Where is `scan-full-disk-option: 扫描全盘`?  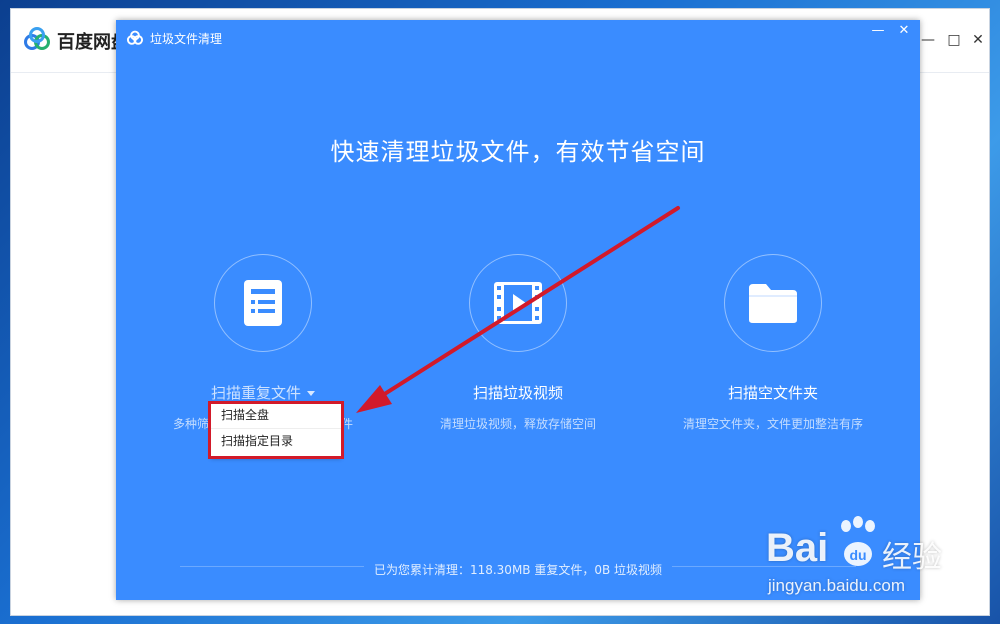
scan-full-disk-option: 扫描全盘 is located at coordinates (276, 415).